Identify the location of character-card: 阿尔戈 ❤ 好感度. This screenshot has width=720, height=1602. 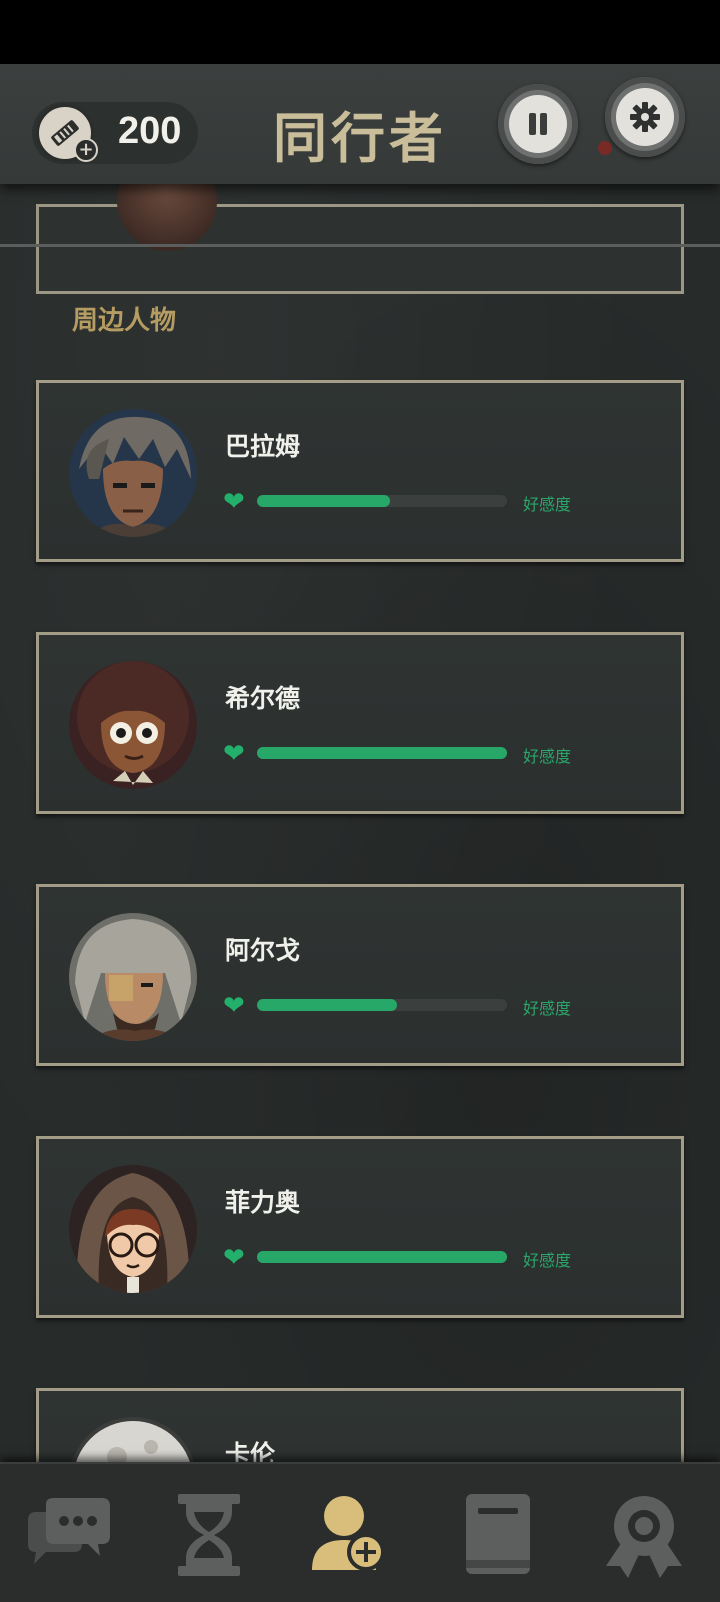
(360, 975).